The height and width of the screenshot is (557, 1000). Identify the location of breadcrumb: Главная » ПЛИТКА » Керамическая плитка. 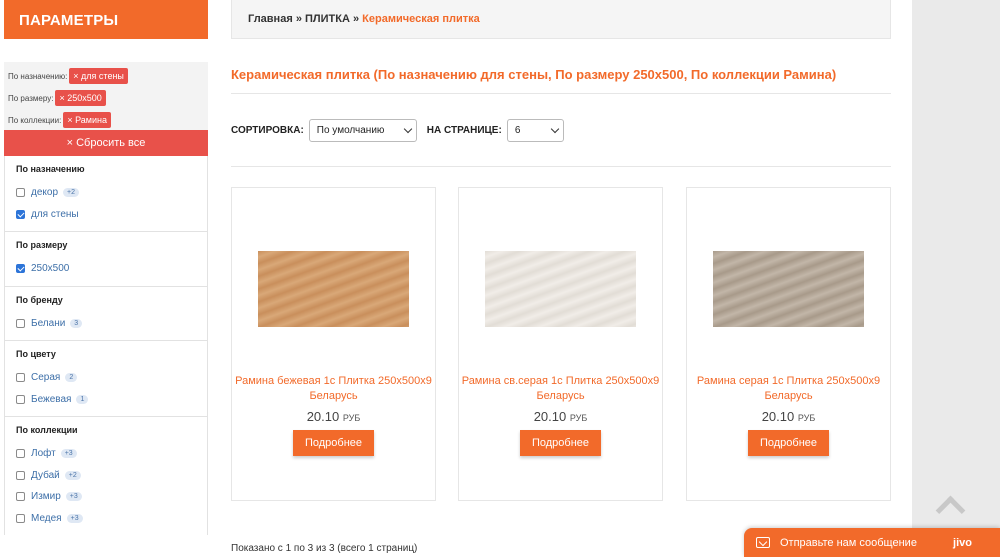
(561, 19).